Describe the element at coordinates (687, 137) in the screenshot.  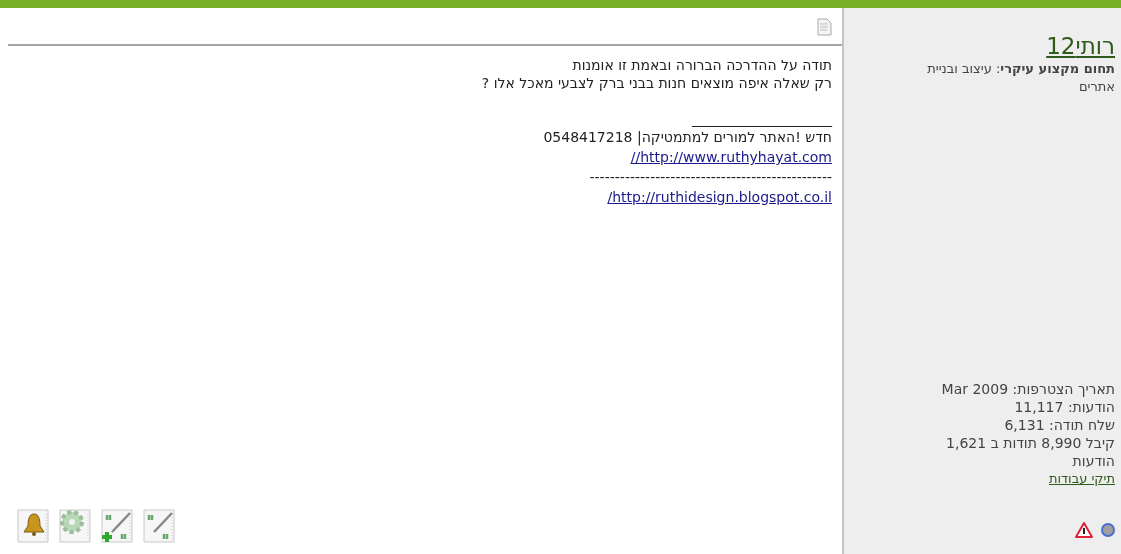
I see `signature-text: חדש !האתר למורים למתמטיקה| 0548417218` at that location.